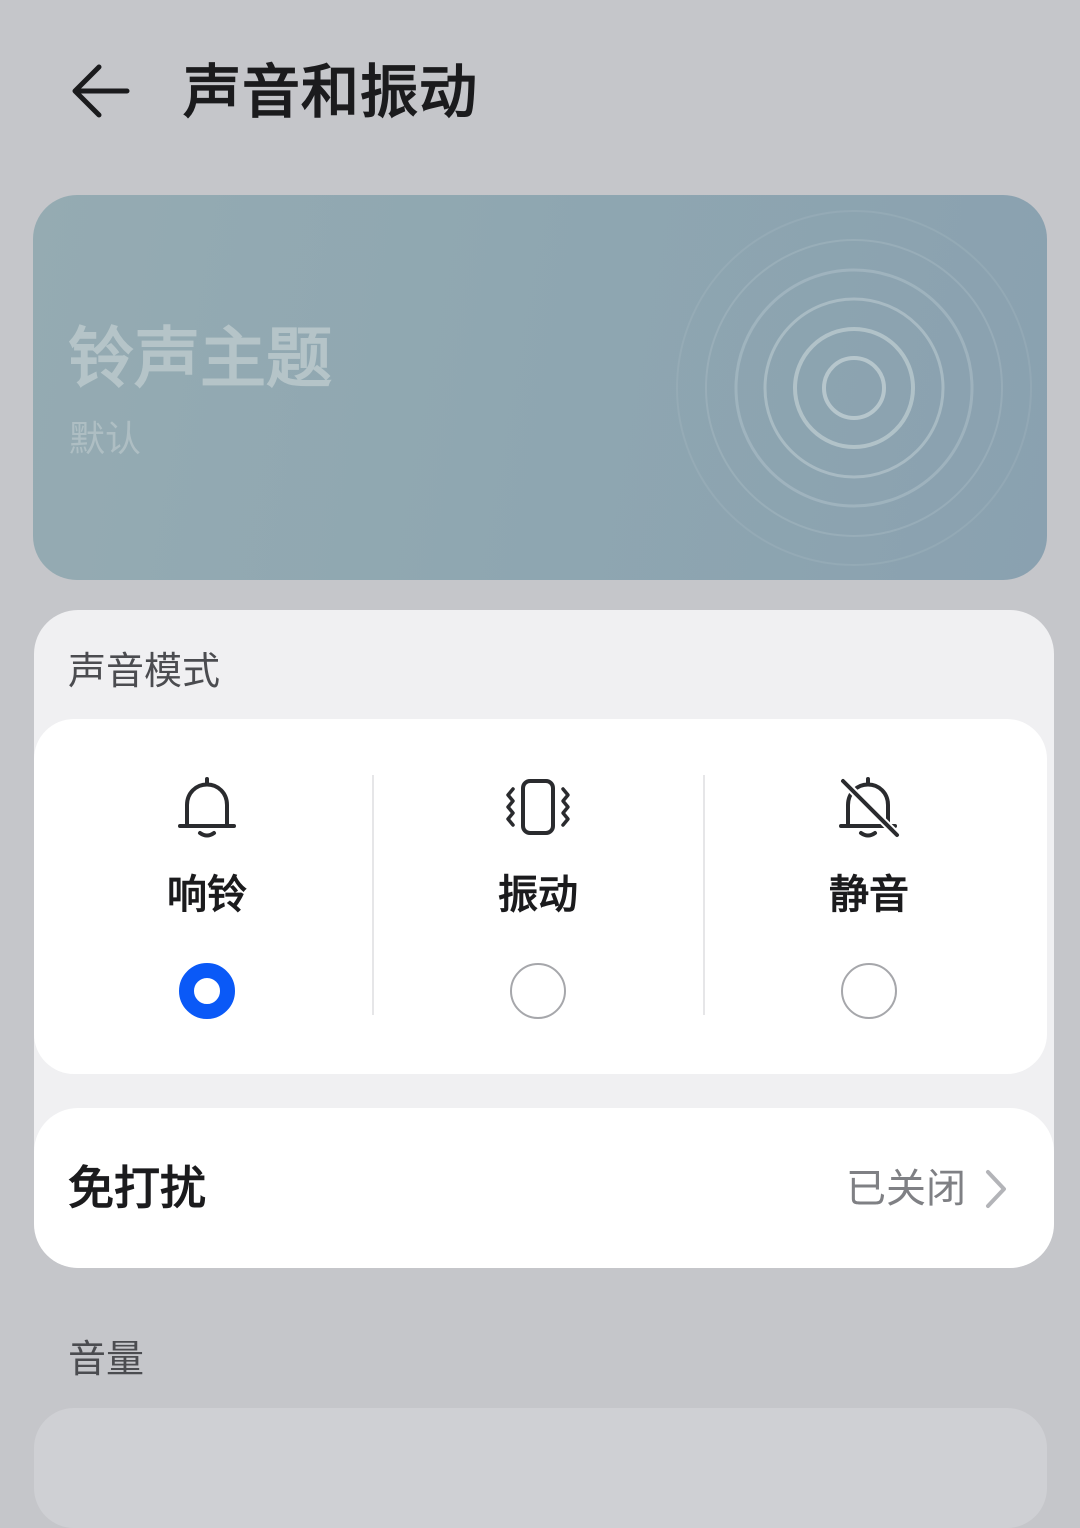  Describe the element at coordinates (105, 439) in the screenshot. I see `ringtone-theme-value: 默认` at that location.